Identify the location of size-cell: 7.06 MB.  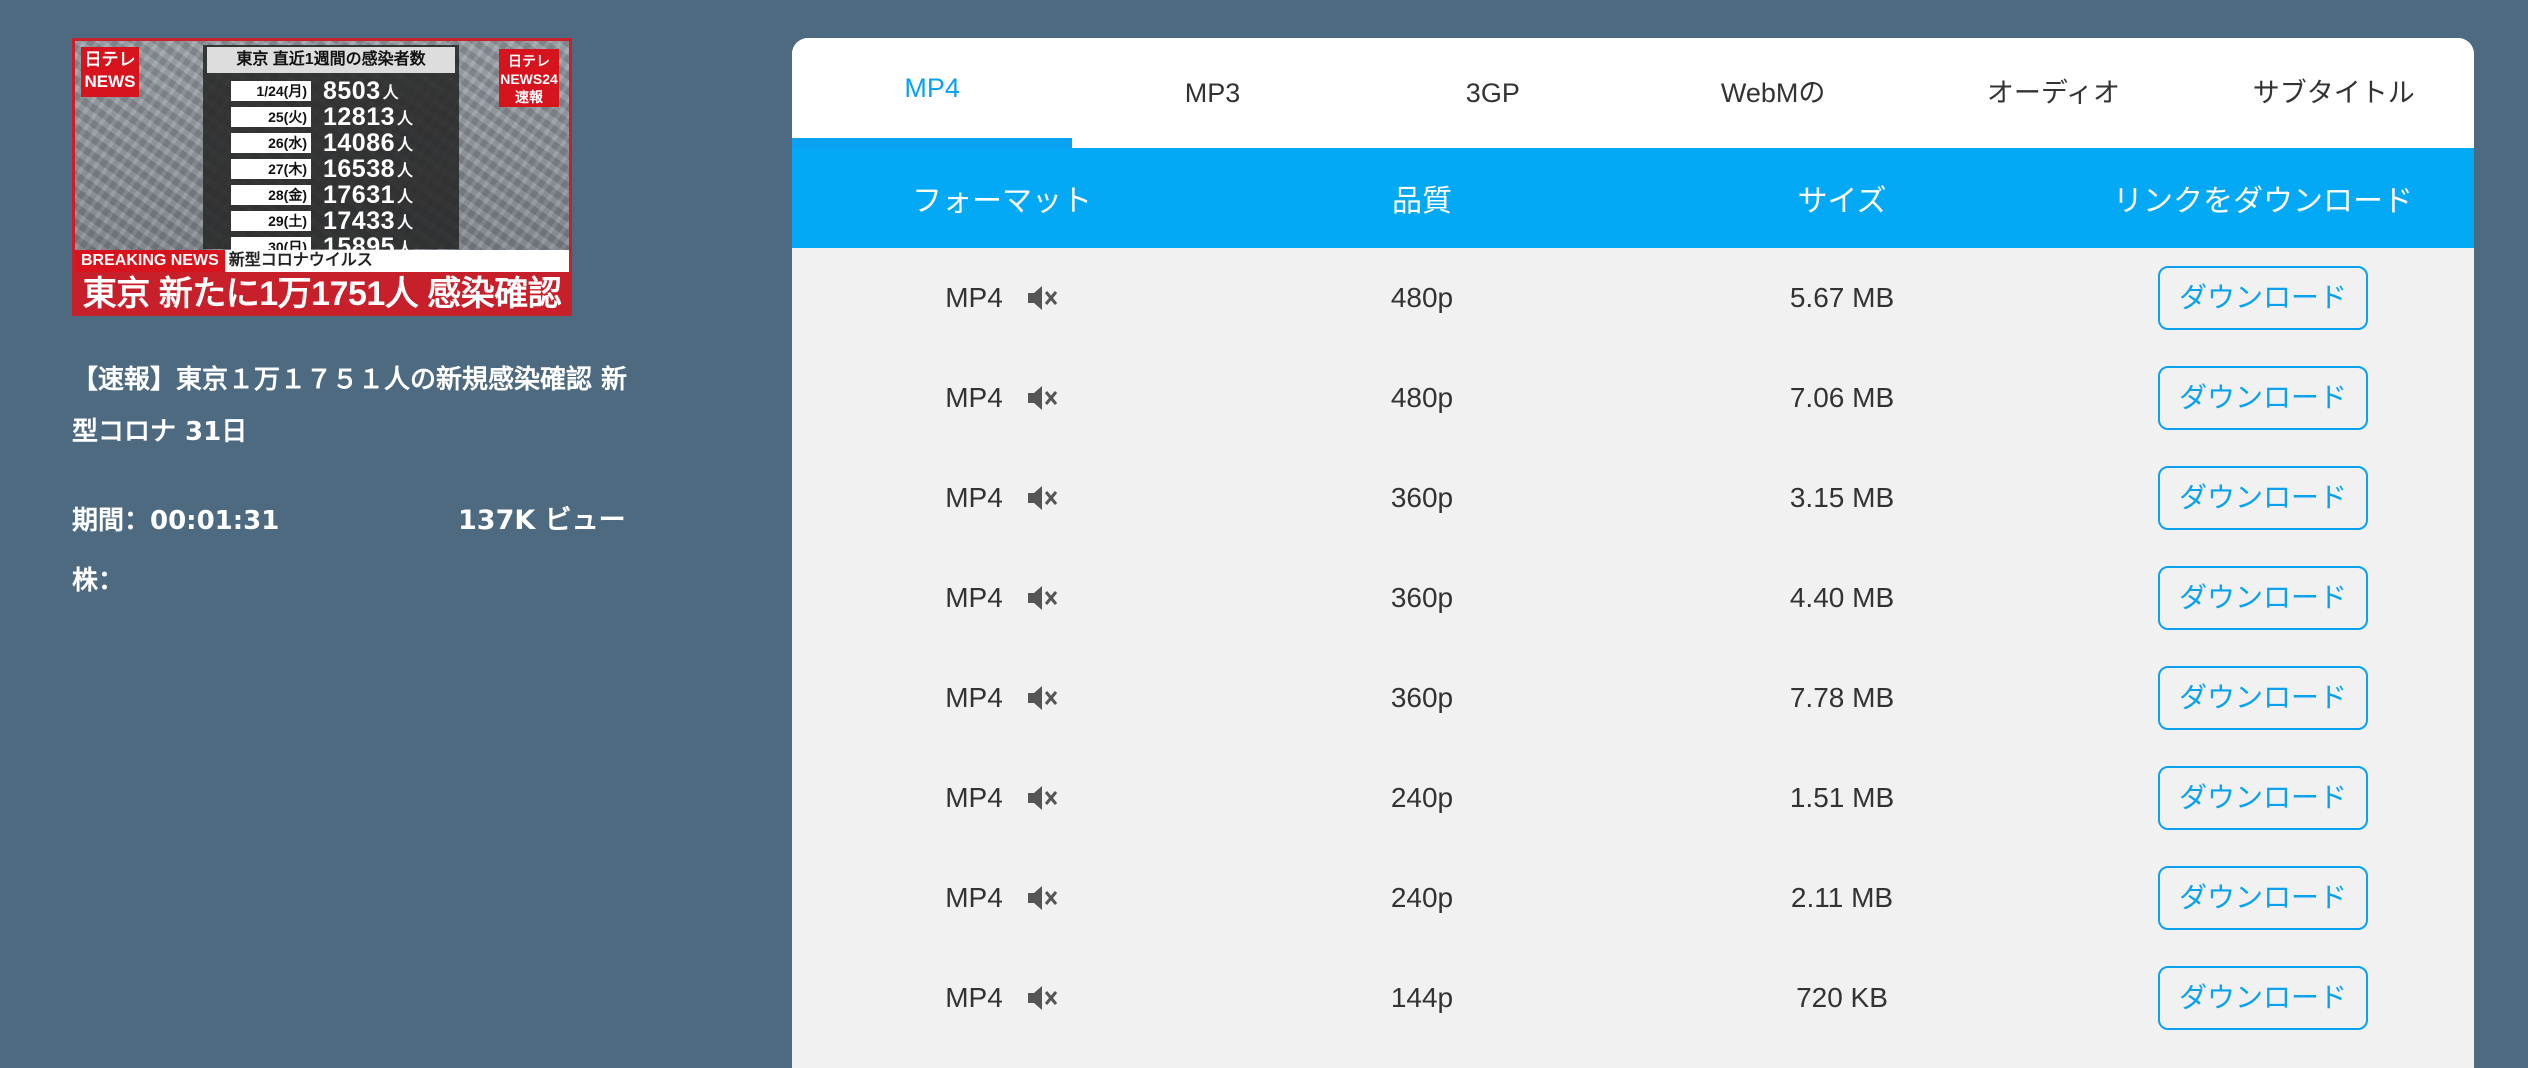
(1842, 397).